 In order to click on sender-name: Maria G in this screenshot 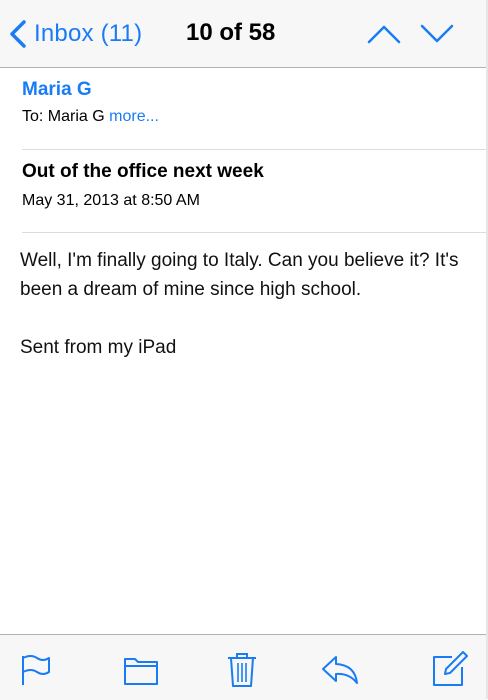, I will do `click(57, 90)`.